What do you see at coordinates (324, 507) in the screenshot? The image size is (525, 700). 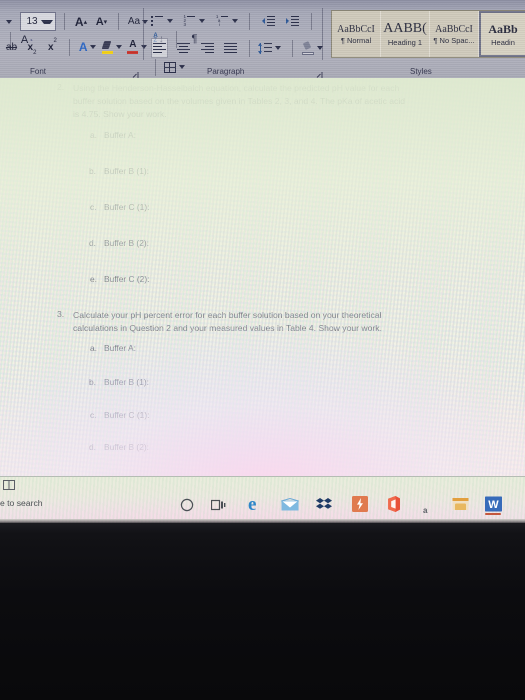 I see `dropbox-icon` at bounding box center [324, 507].